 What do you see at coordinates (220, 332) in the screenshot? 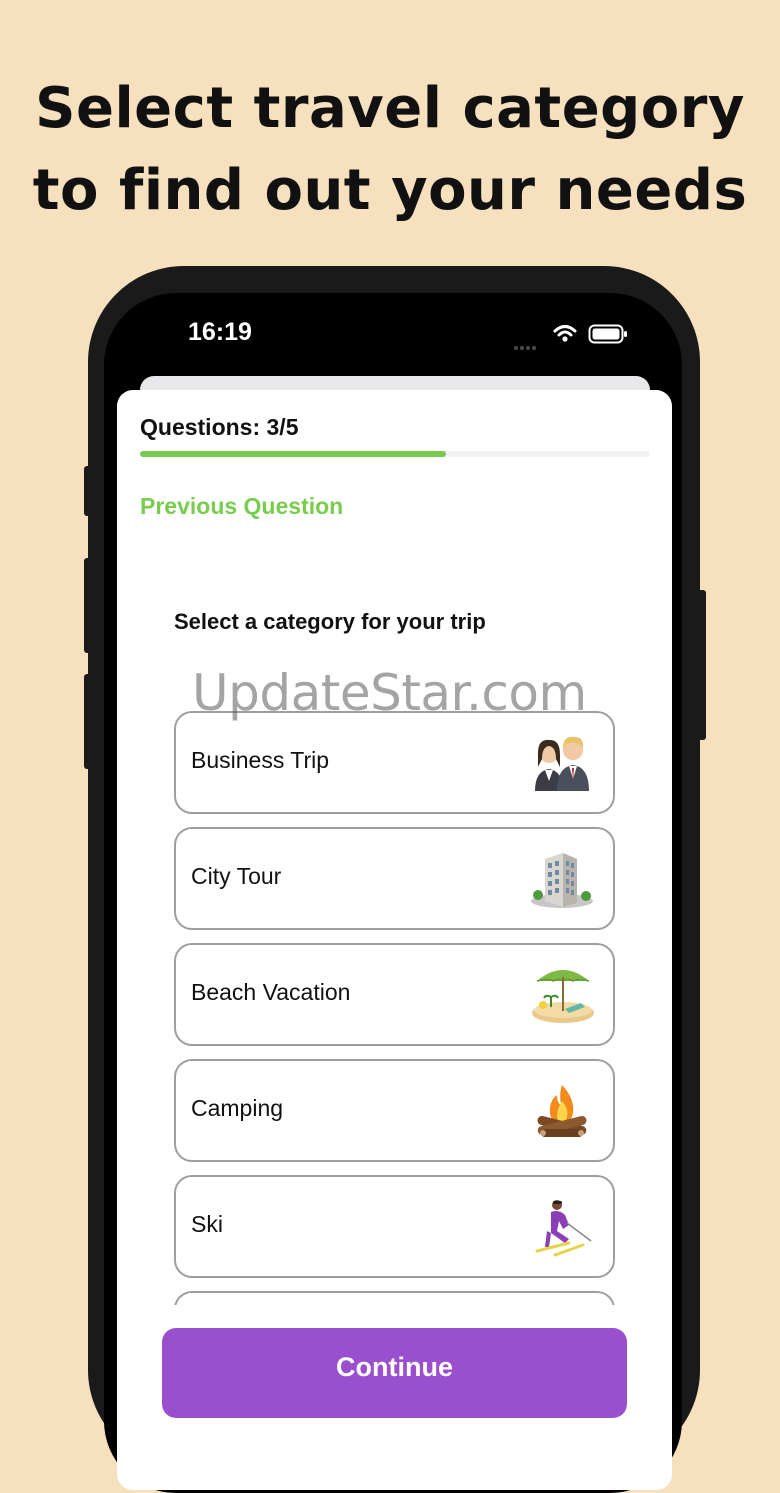
I see `status-time: 16:19` at bounding box center [220, 332].